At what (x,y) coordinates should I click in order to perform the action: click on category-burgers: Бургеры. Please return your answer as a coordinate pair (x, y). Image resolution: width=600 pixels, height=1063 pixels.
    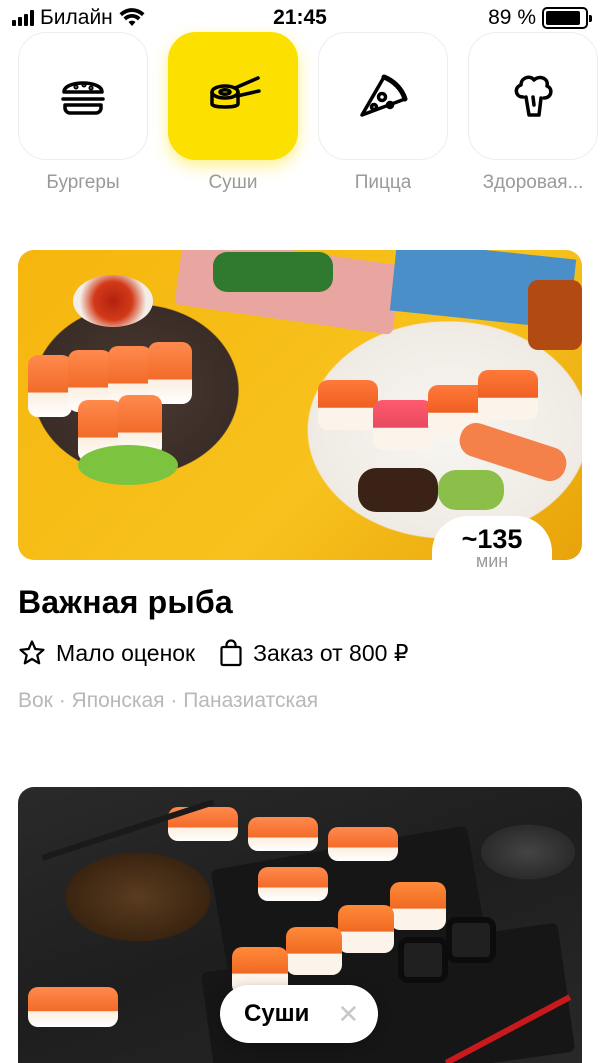
    Looking at the image, I should click on (83, 113).